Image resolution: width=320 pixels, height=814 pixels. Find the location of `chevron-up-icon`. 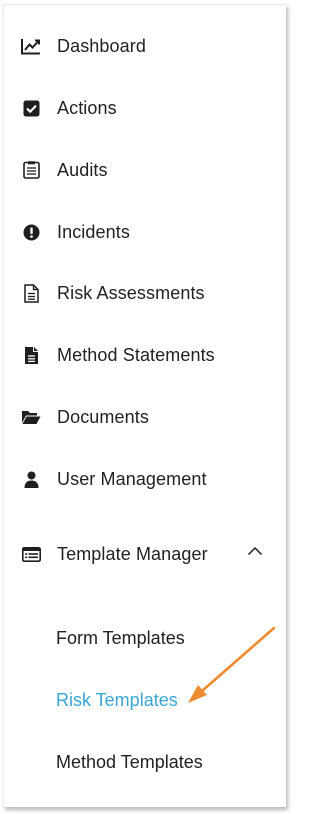

chevron-up-icon is located at coordinates (255, 551).